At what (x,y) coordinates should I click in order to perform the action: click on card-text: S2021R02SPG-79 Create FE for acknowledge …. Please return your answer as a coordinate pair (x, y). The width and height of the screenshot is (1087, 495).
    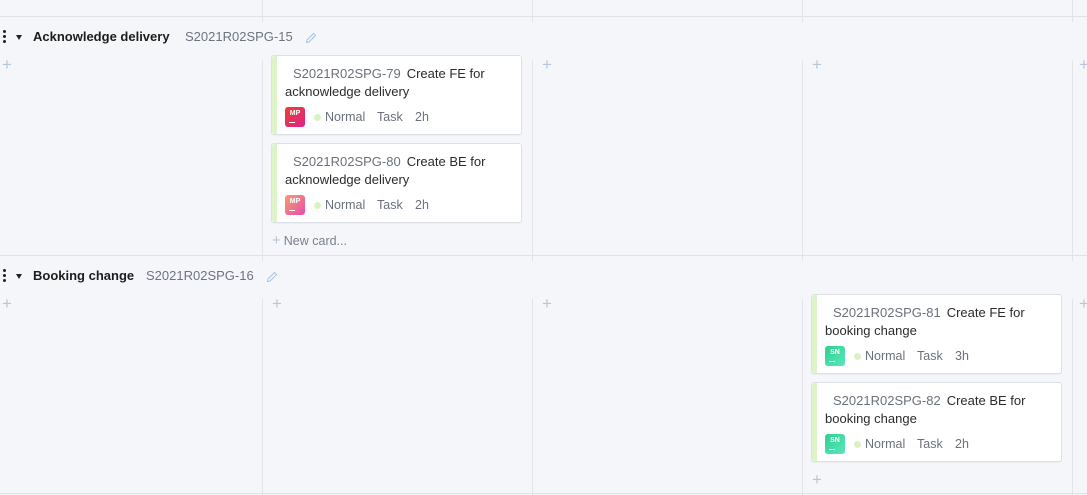
    Looking at the image, I should click on (399, 83).